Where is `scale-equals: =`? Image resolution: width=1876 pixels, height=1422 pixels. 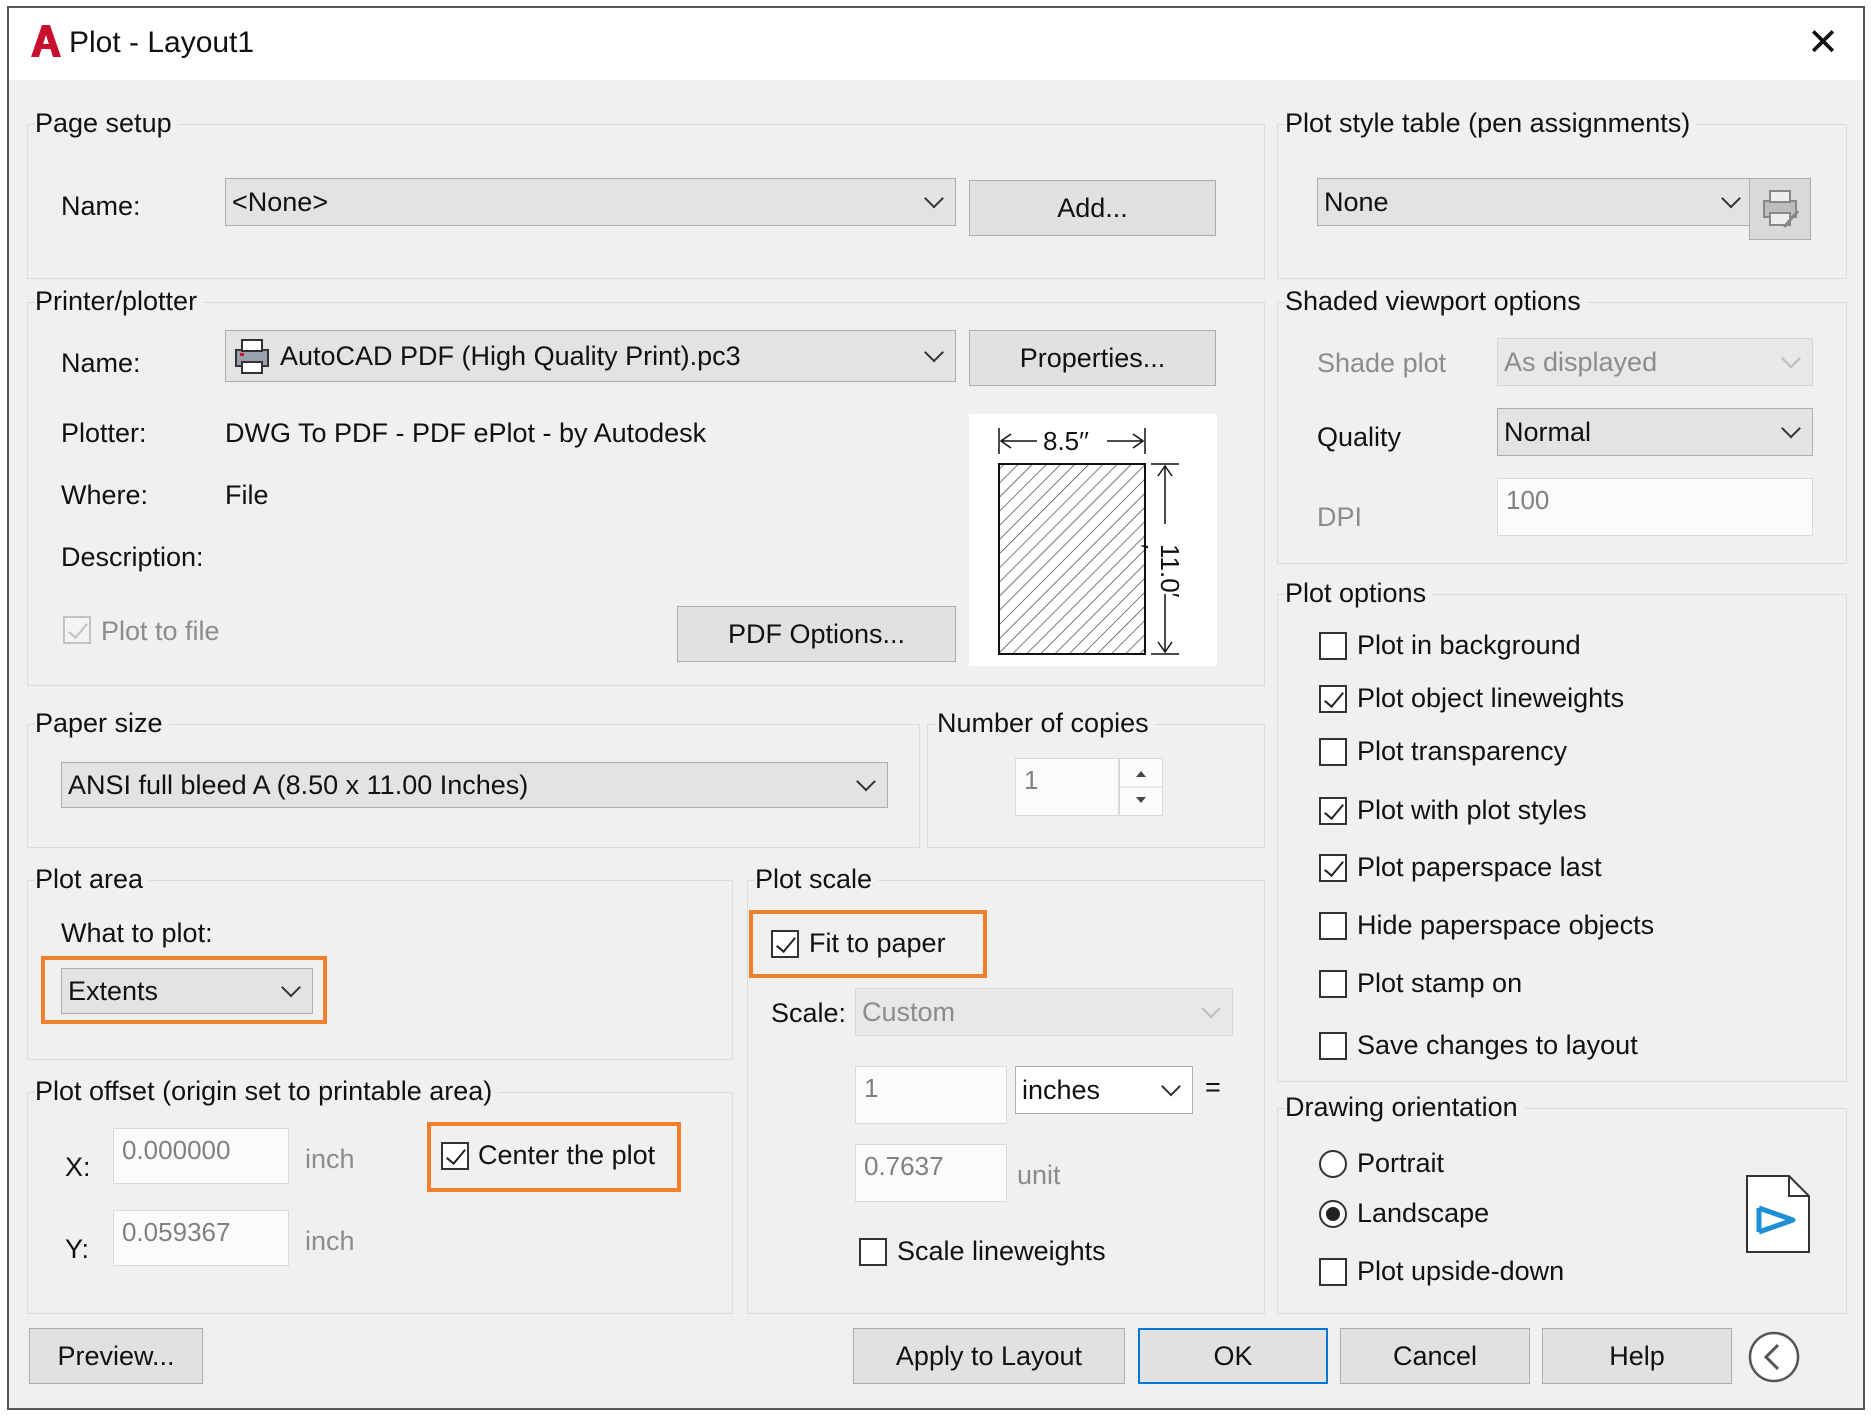 scale-equals: = is located at coordinates (1213, 1087).